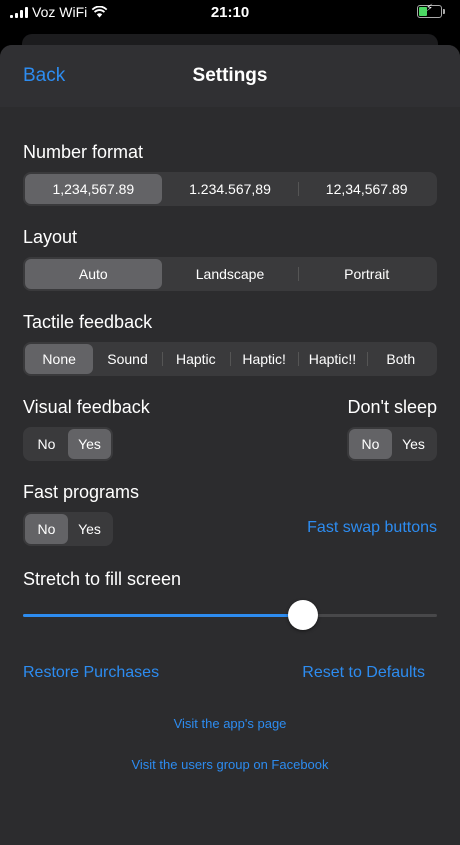  Describe the element at coordinates (127, 359) in the screenshot. I see `tactile-option: Sound` at that location.